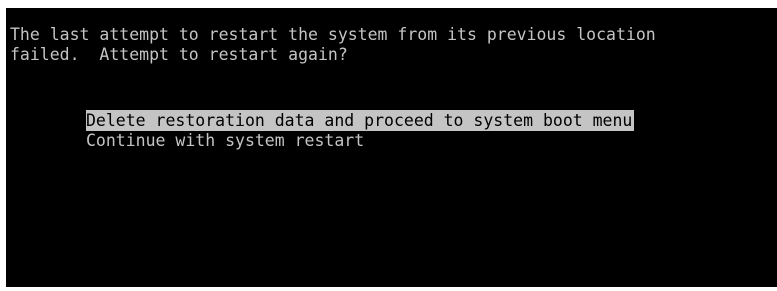 This screenshot has height=291, width=777. I want to click on menu-option-continue-restart: Continue with system restart, so click(225, 140).